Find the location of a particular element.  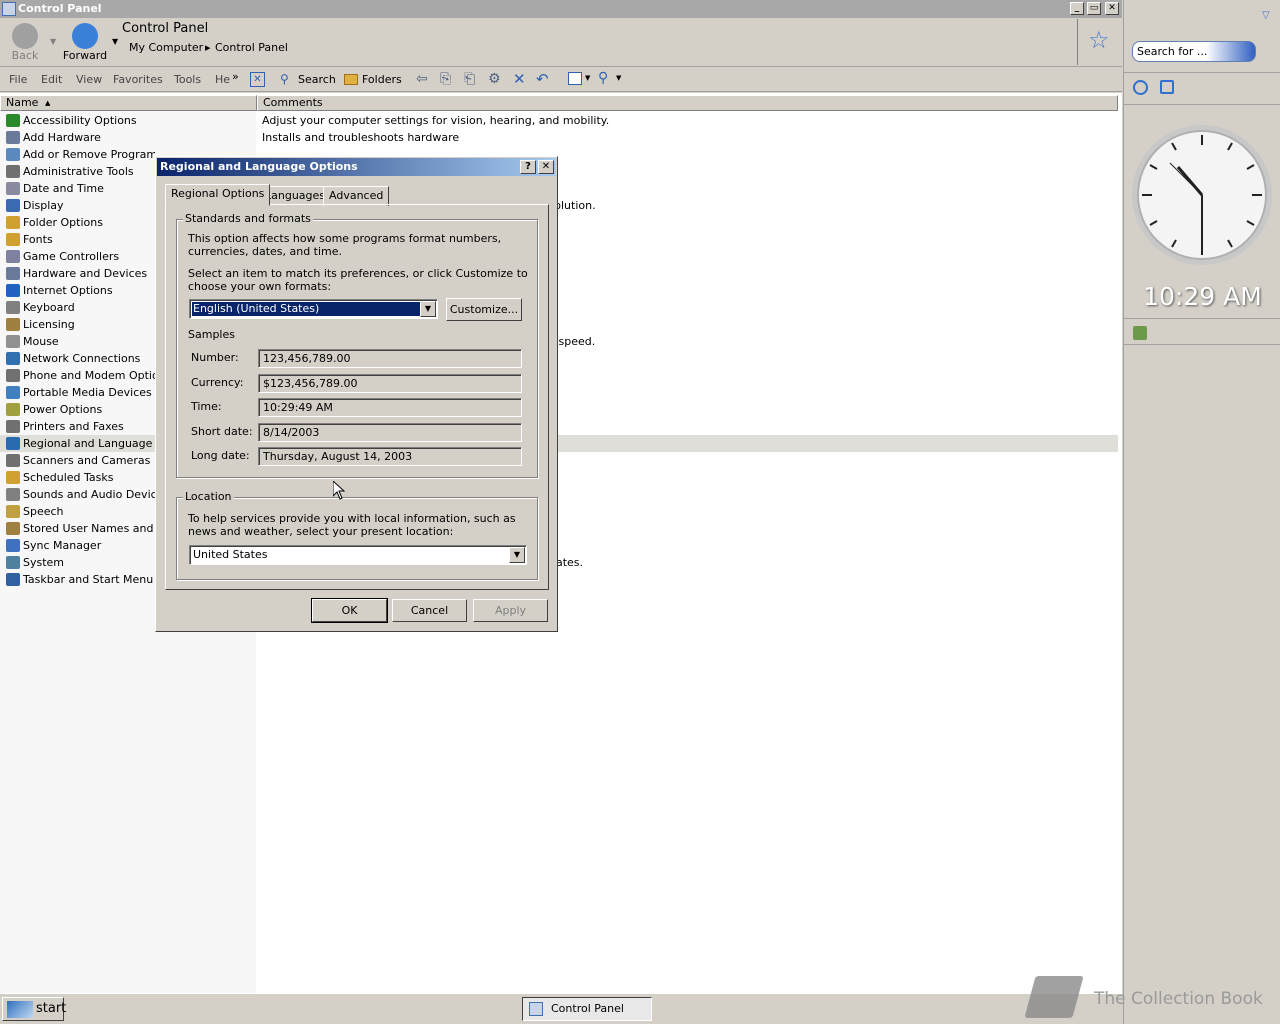

location-select: United States ▼ is located at coordinates (358, 555).